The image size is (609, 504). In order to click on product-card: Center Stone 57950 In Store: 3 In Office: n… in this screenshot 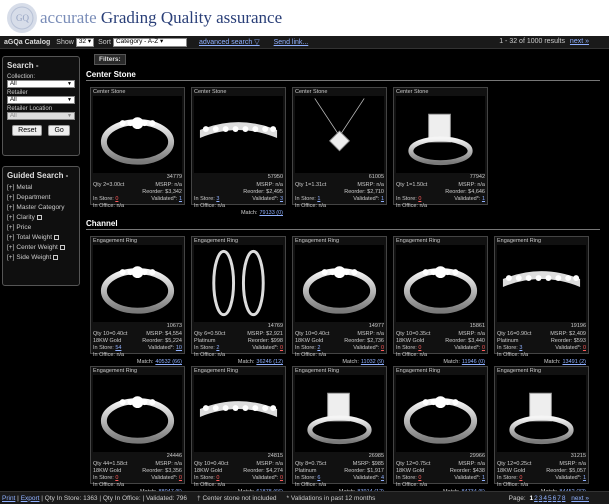, I will do `click(238, 151)`.